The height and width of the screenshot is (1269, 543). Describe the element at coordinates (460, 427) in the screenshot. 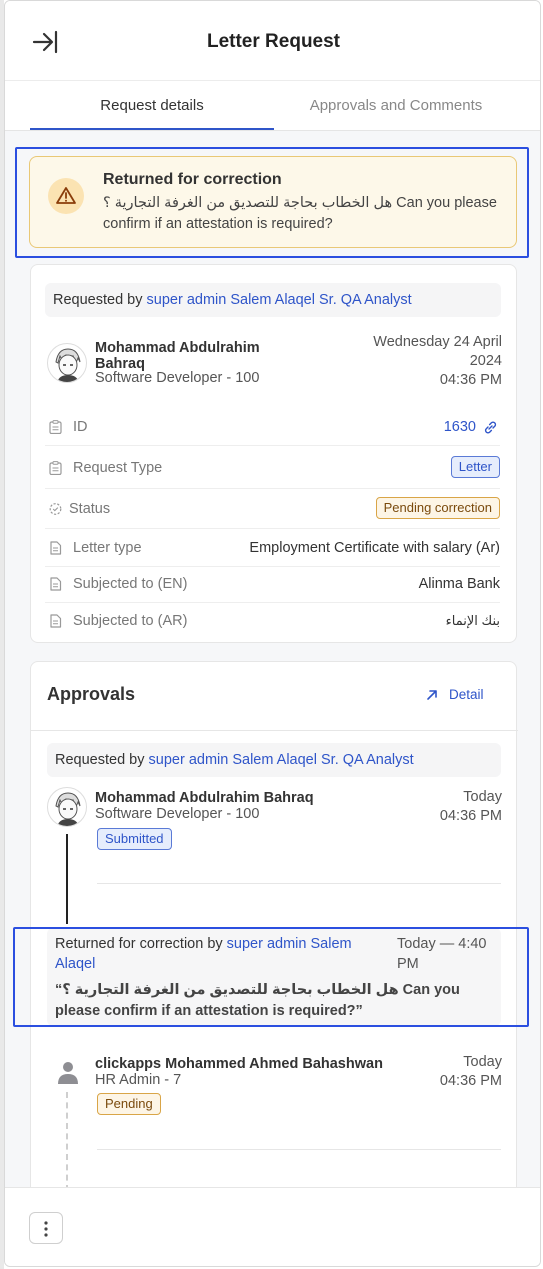

I see `field-value-id-link: 1630` at that location.